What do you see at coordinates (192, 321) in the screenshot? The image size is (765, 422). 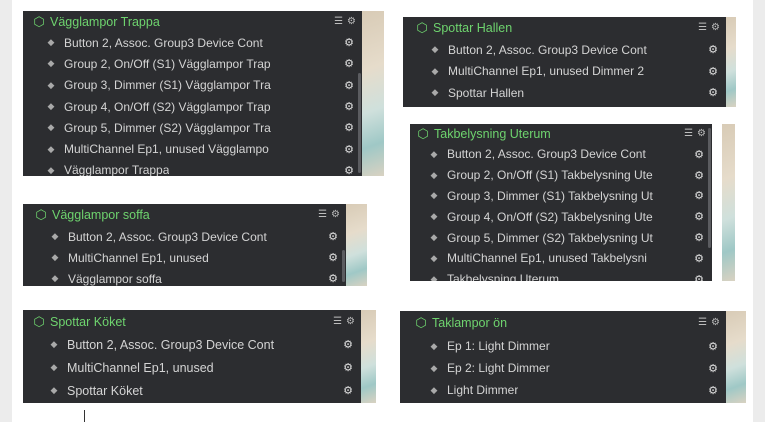 I see `panel-header: ⬡ Spottar Köket ☰ ⚙` at bounding box center [192, 321].